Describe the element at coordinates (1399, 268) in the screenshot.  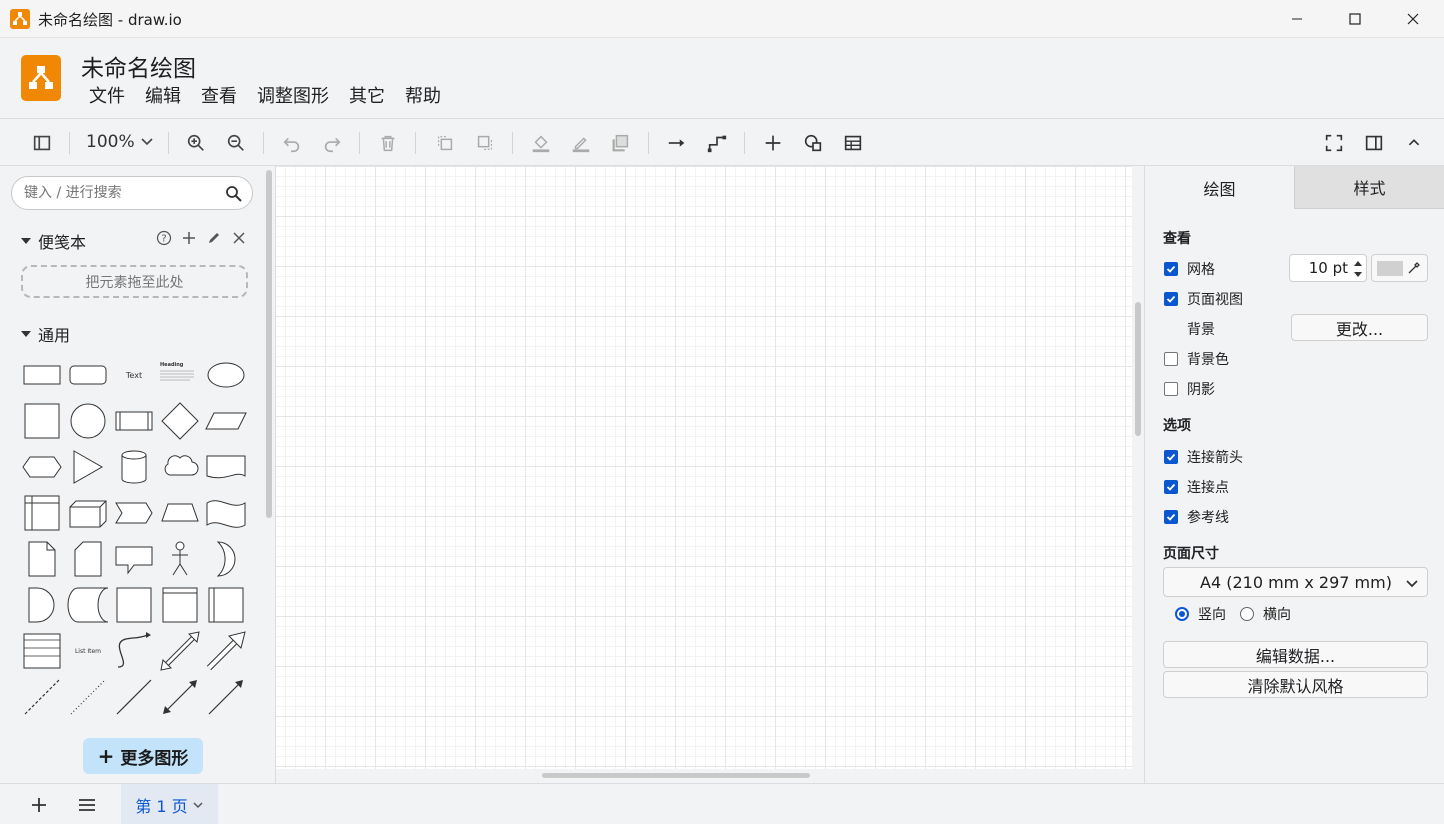
I see `grid-color-button` at that location.